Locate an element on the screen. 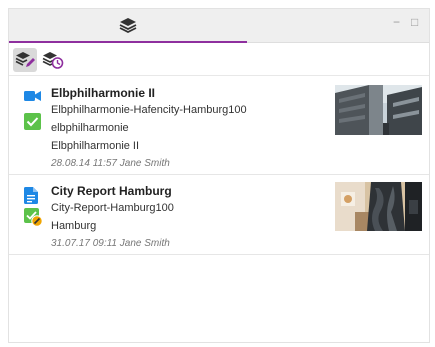  edit-layers-button is located at coordinates (25, 60).